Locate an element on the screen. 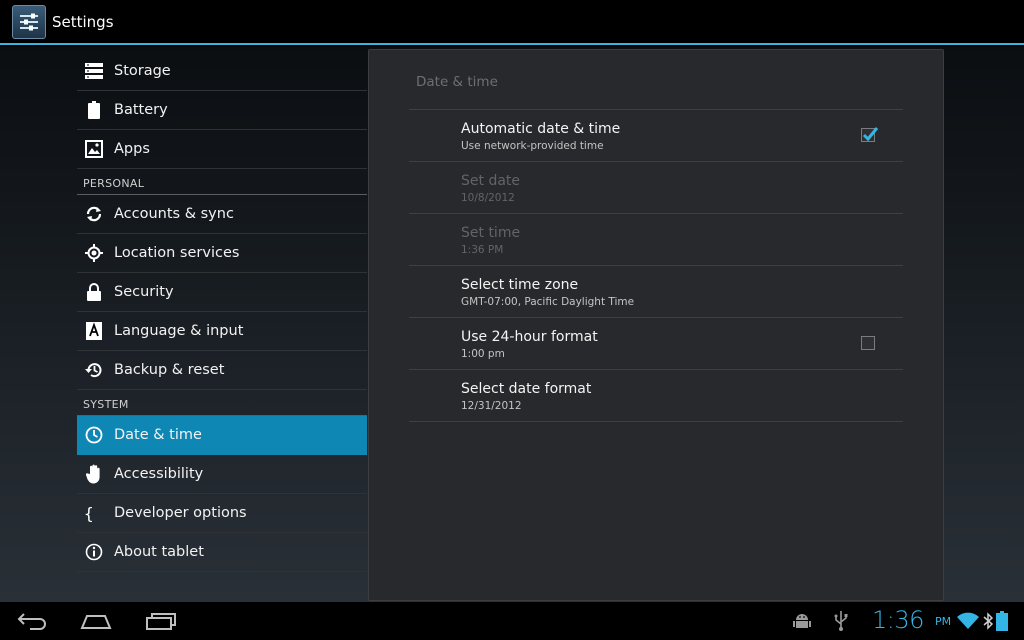 The image size is (1024, 640). wifi-icon is located at coordinates (968, 621).